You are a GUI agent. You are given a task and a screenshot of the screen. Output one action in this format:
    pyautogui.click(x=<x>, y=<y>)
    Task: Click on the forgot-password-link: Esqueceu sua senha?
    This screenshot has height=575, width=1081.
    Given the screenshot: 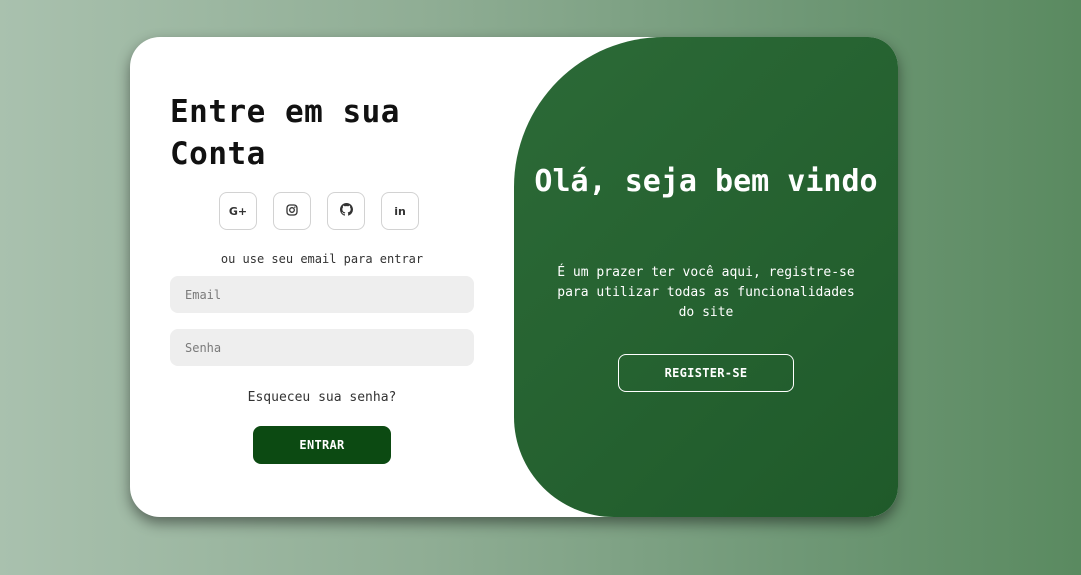 What is the action you would take?
    pyautogui.click(x=322, y=397)
    